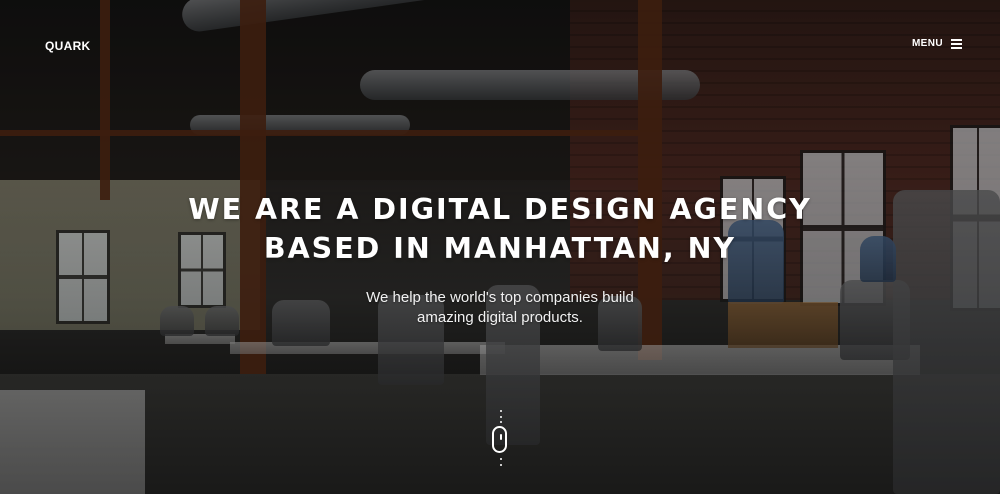 This screenshot has width=1000, height=494. What do you see at coordinates (956, 44) in the screenshot?
I see `hamburger-icon` at bounding box center [956, 44].